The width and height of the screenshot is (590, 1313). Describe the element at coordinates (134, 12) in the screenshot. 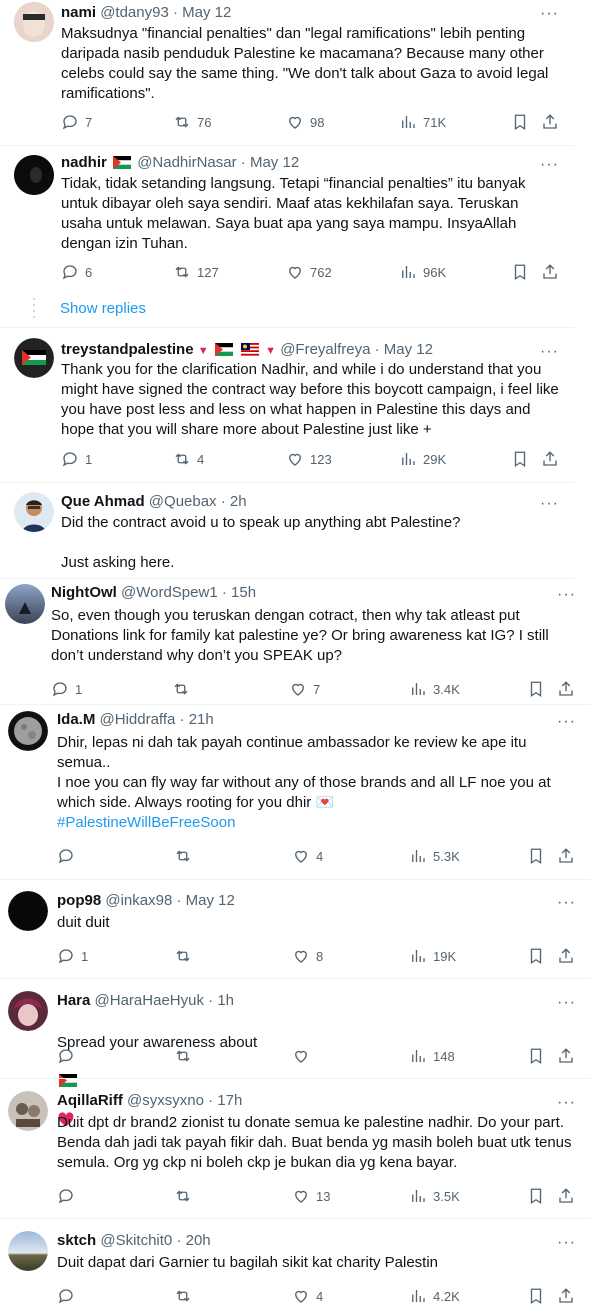

I see `author-handle: @tdany93` at that location.